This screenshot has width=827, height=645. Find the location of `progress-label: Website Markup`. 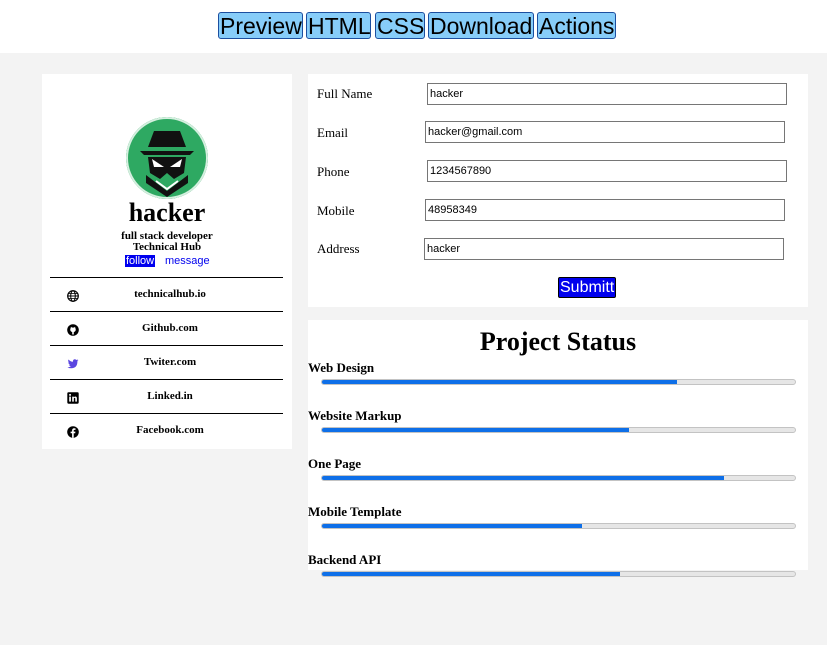

progress-label: Website Markup is located at coordinates (355, 415).